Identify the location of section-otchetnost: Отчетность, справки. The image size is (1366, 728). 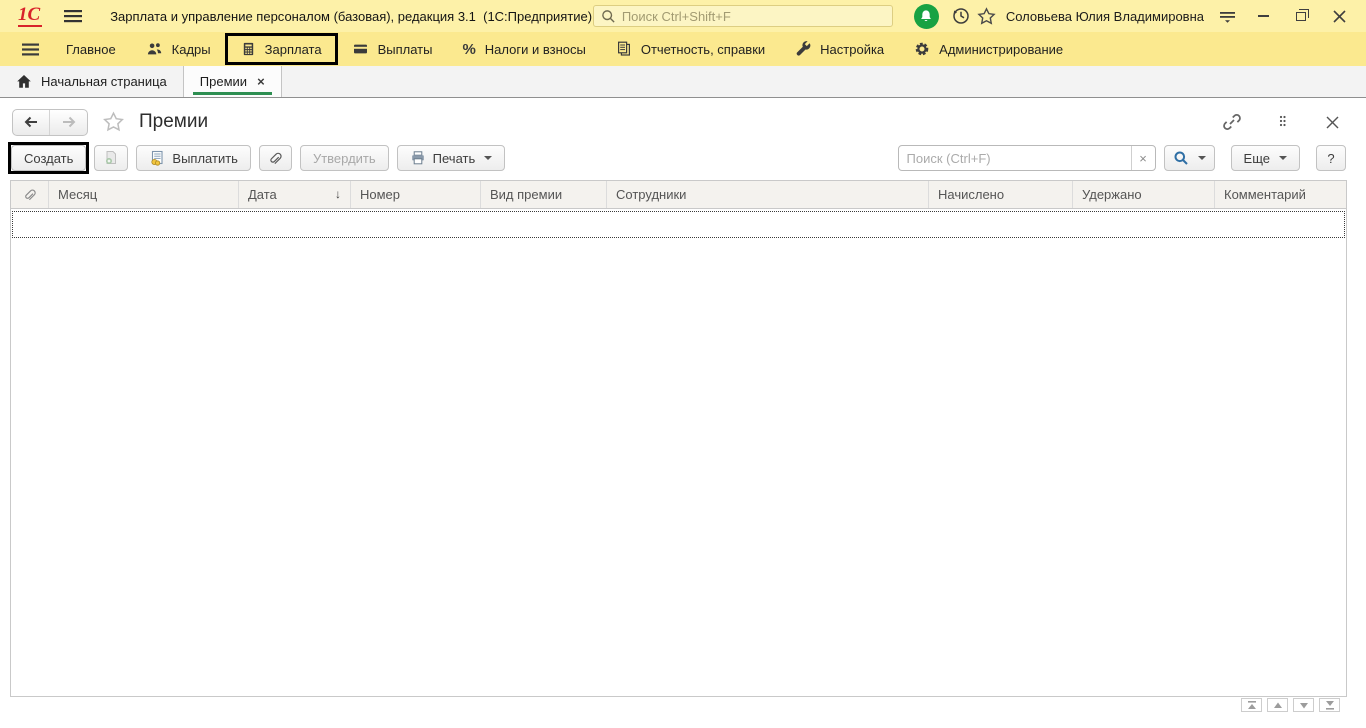
(690, 49).